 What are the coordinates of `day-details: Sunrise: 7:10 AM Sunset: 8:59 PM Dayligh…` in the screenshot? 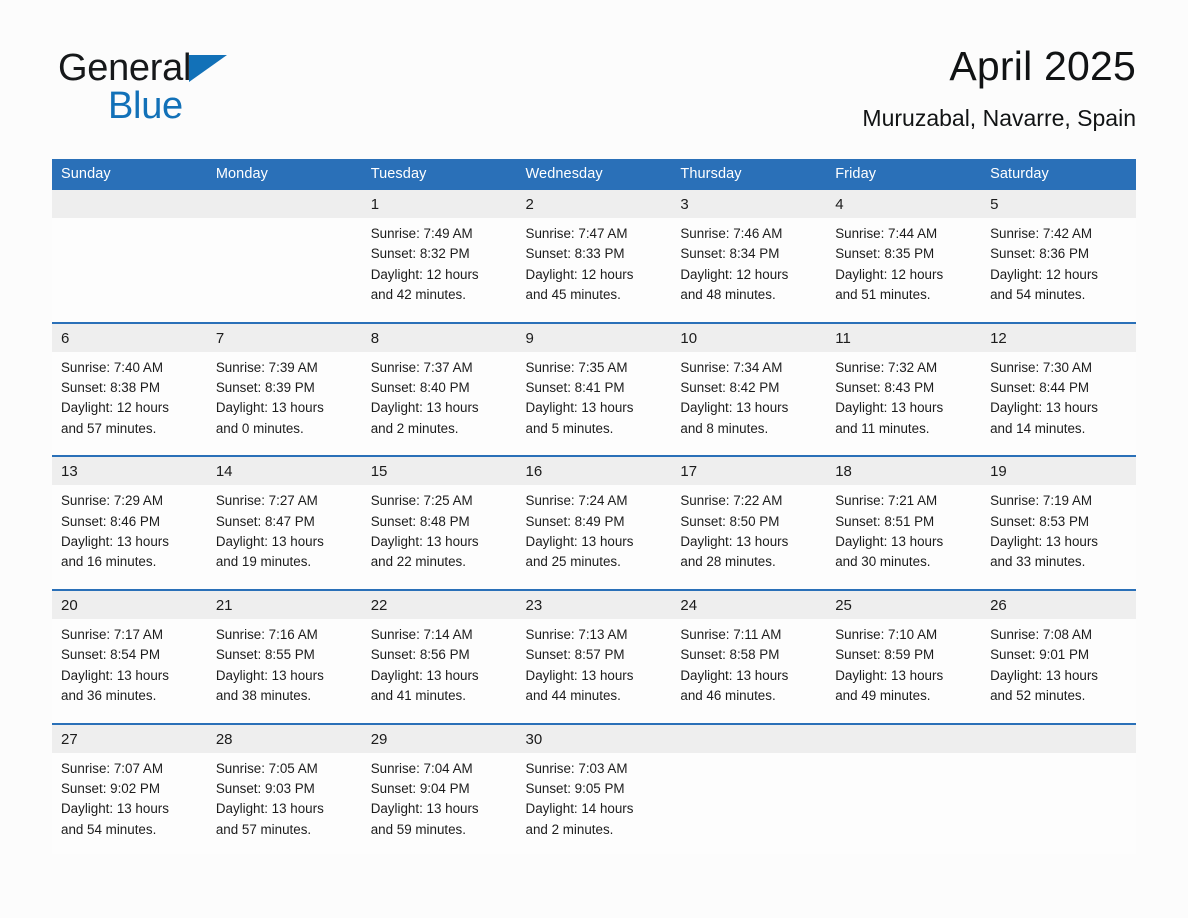 It's located at (903, 671).